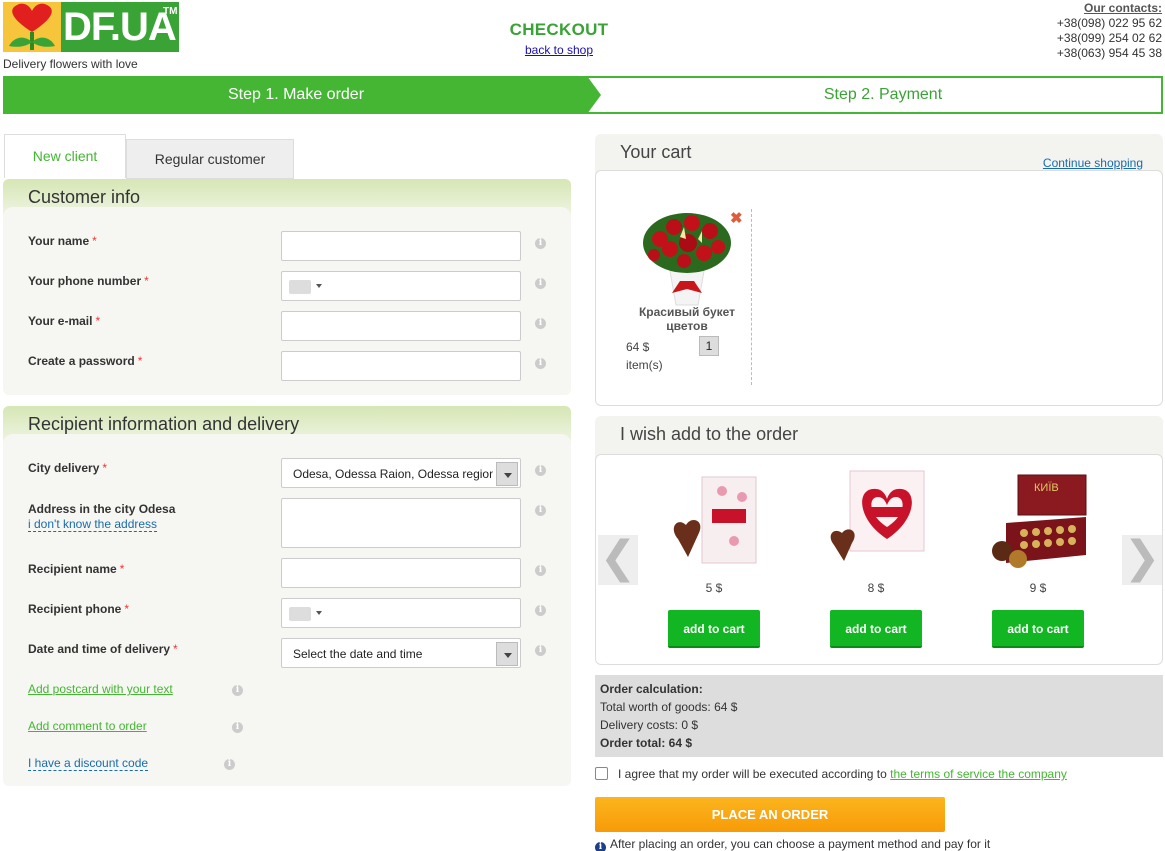  I want to click on cart-item-price: 64 $, so click(638, 347).